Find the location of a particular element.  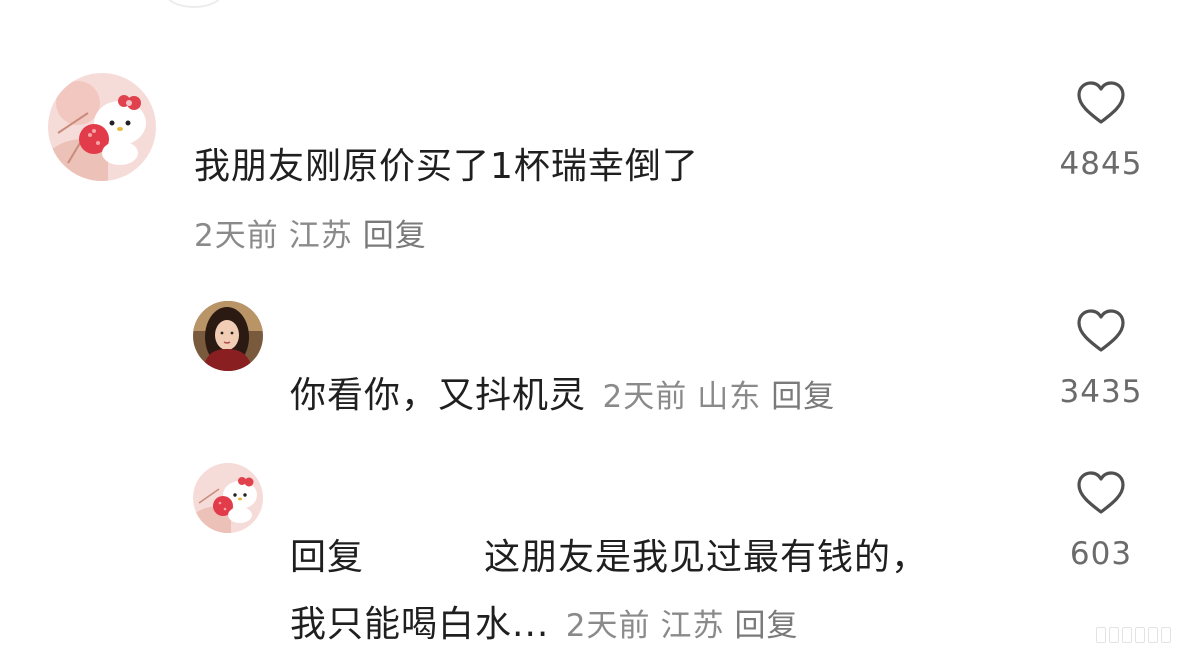

like-button: 603 is located at coordinates (1101, 521).